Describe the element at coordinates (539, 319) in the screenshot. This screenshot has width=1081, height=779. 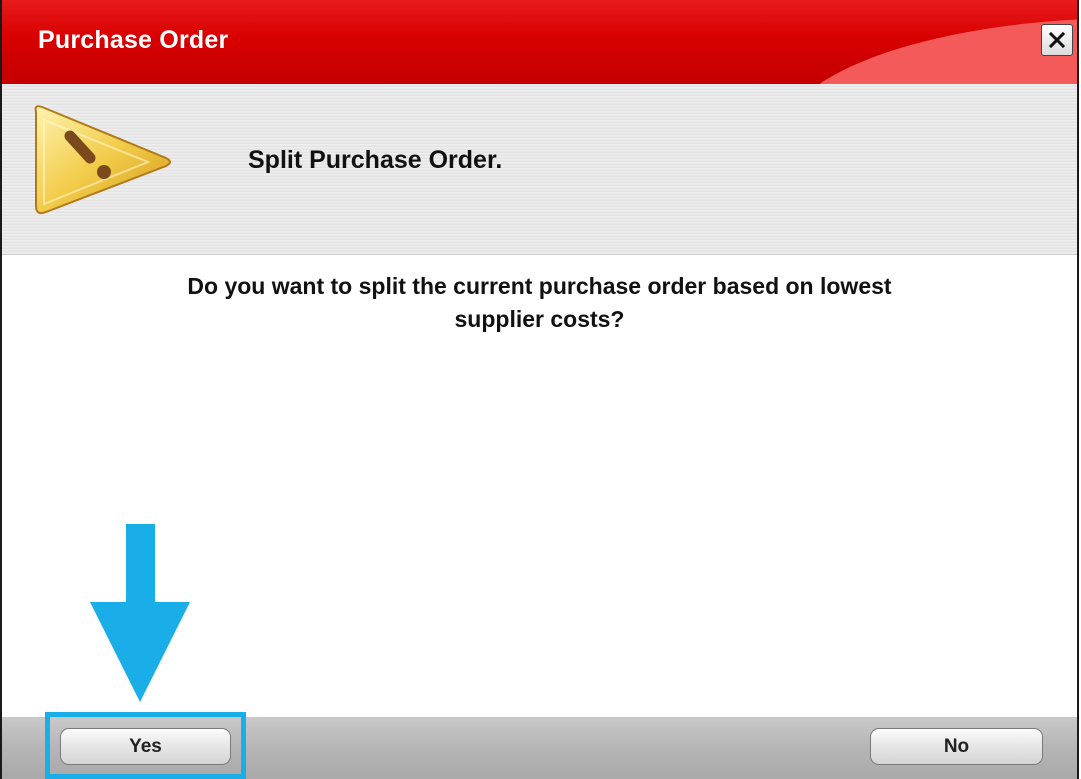
I see `message-line-2: supplier costs?` at that location.